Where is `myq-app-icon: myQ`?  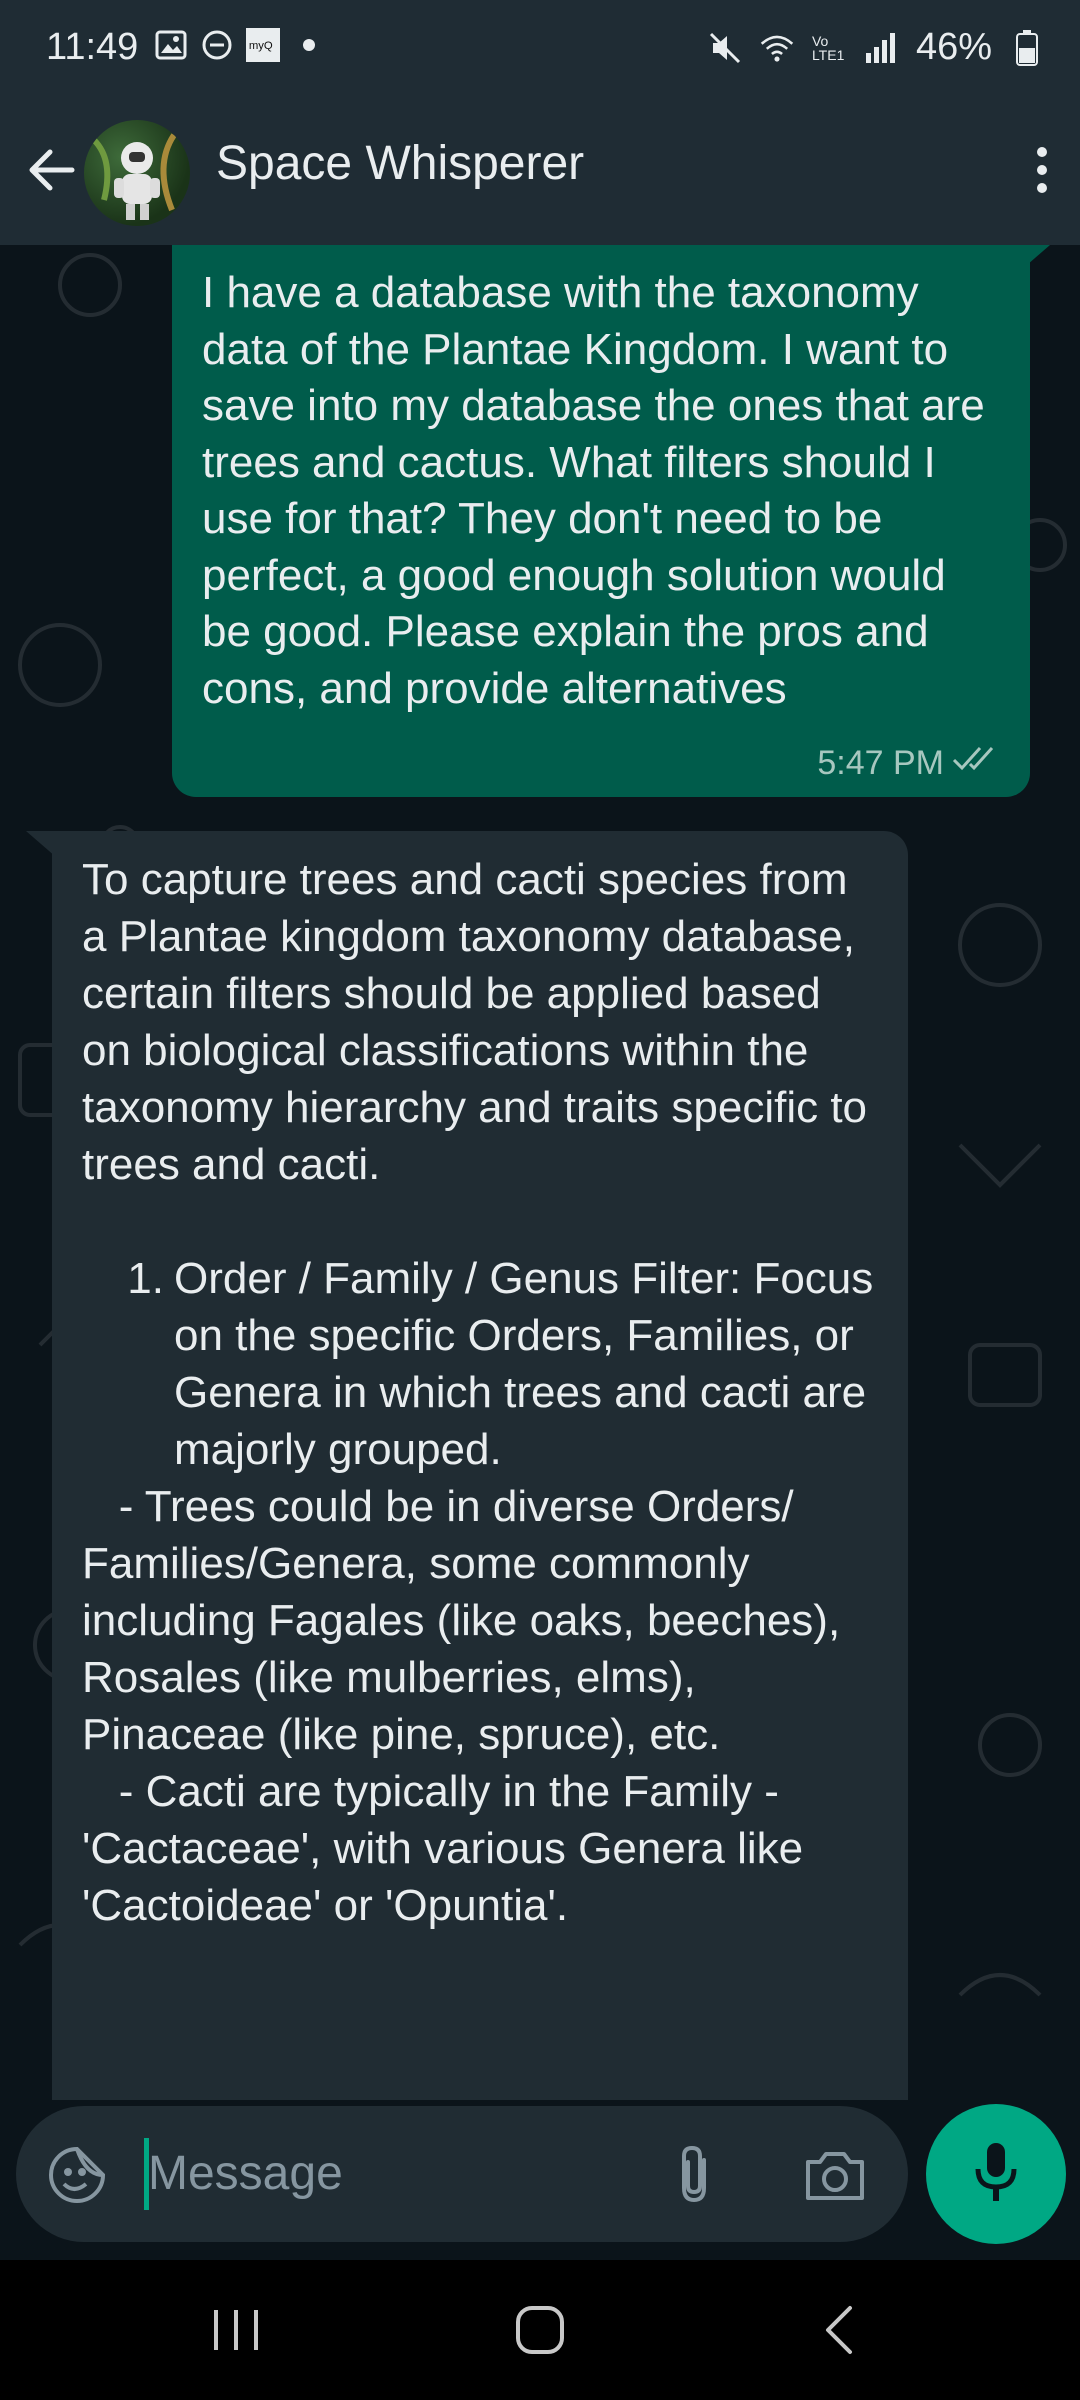
myq-app-icon: myQ is located at coordinates (263, 45).